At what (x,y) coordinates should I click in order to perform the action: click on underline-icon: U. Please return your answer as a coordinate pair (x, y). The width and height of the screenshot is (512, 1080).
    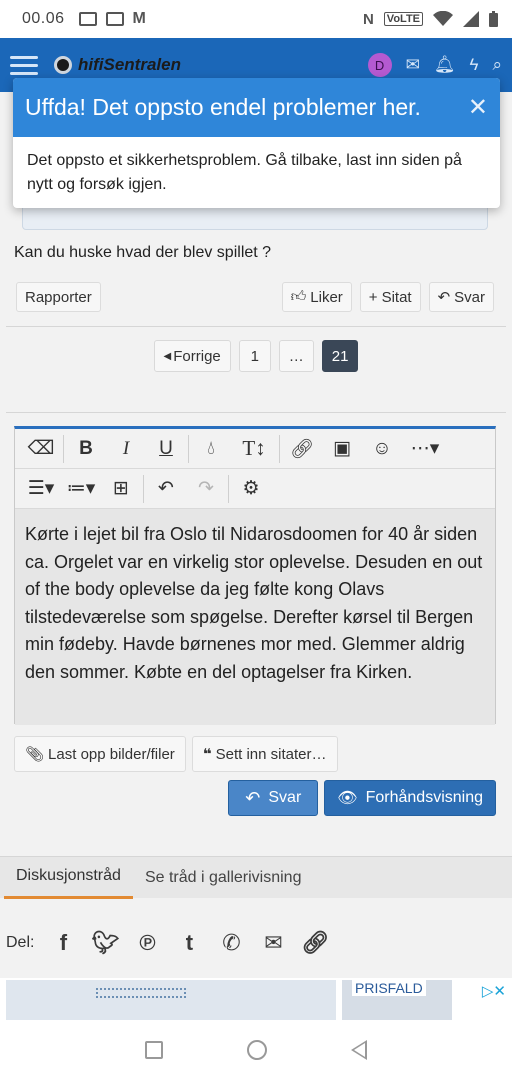
    Looking at the image, I should click on (166, 449).